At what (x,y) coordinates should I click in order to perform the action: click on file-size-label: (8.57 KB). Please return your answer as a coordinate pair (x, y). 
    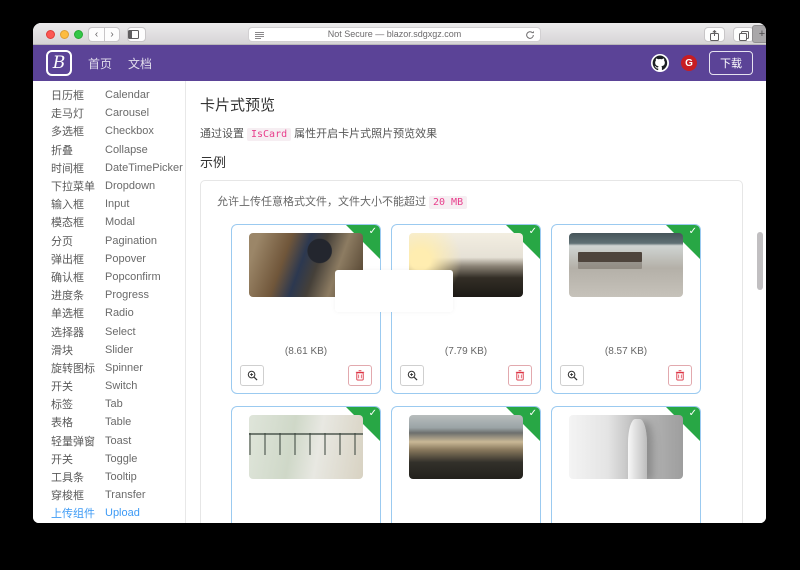
    Looking at the image, I should click on (626, 351).